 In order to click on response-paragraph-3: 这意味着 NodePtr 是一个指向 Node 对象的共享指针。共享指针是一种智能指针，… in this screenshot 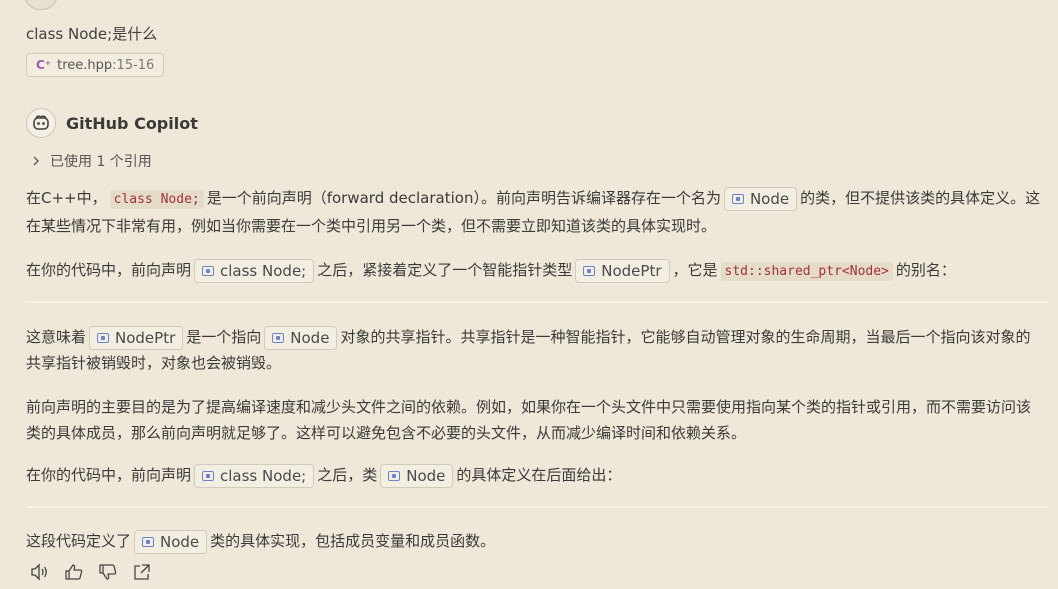, I will do `click(533, 350)`.